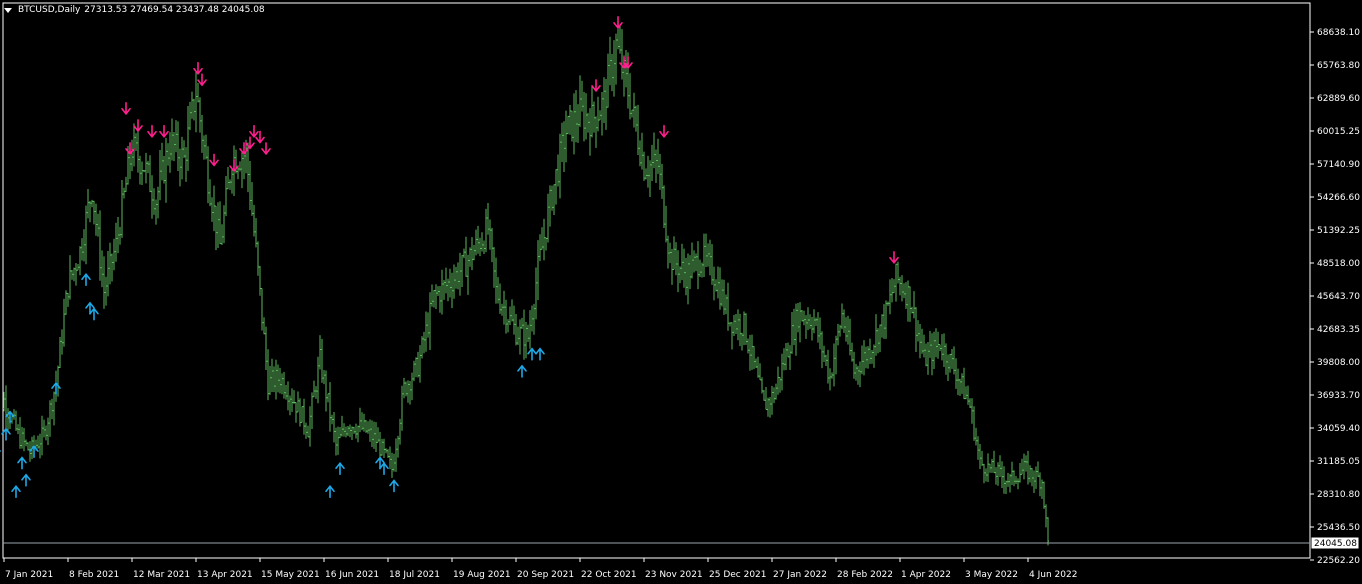  Describe the element at coordinates (29, 575) in the screenshot. I see `date-axis-label: 7 Jan 2021` at that location.